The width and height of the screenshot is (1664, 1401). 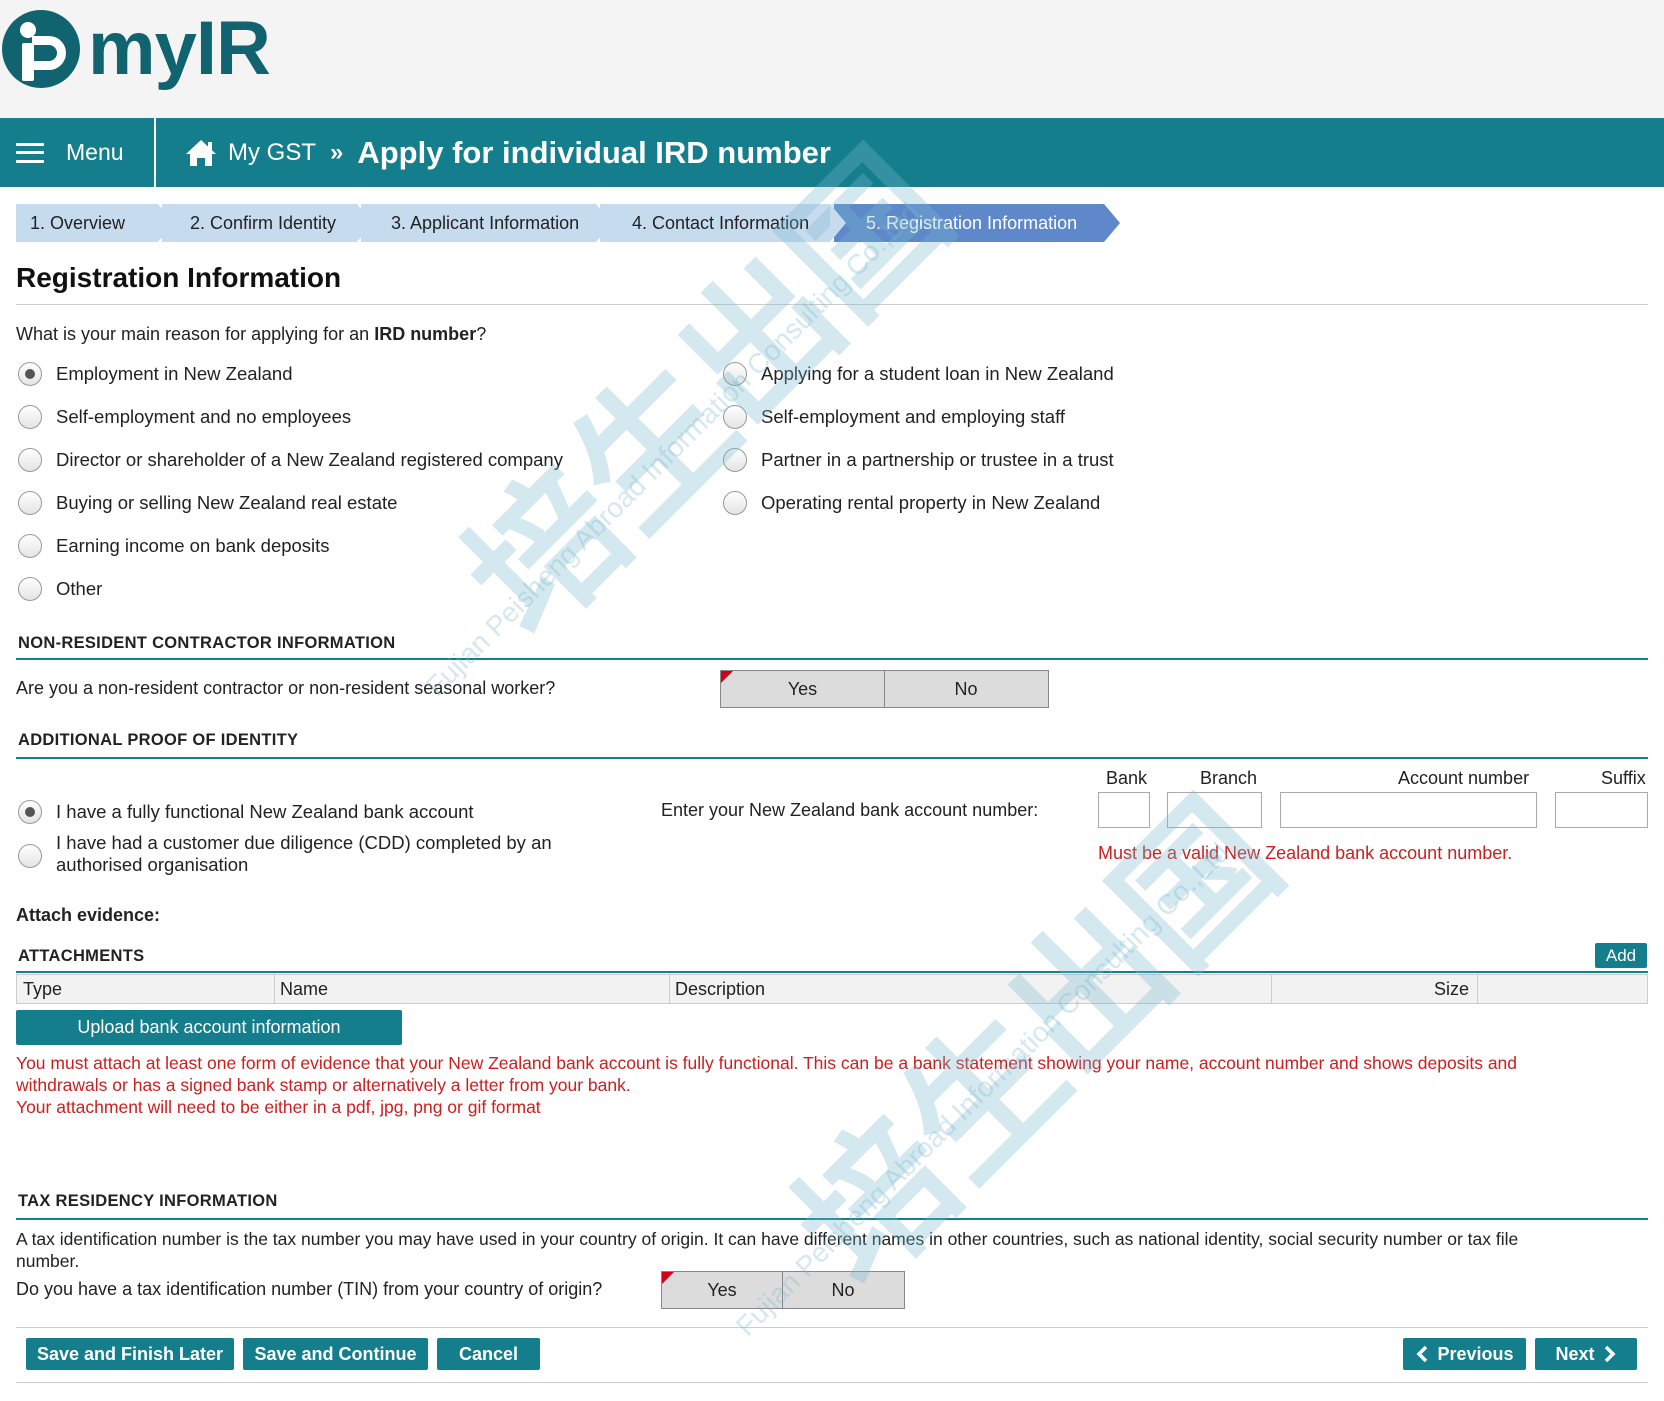 I want to click on breadcrumb: My GST » Apply for individual IRD number, so click(x=507, y=152).